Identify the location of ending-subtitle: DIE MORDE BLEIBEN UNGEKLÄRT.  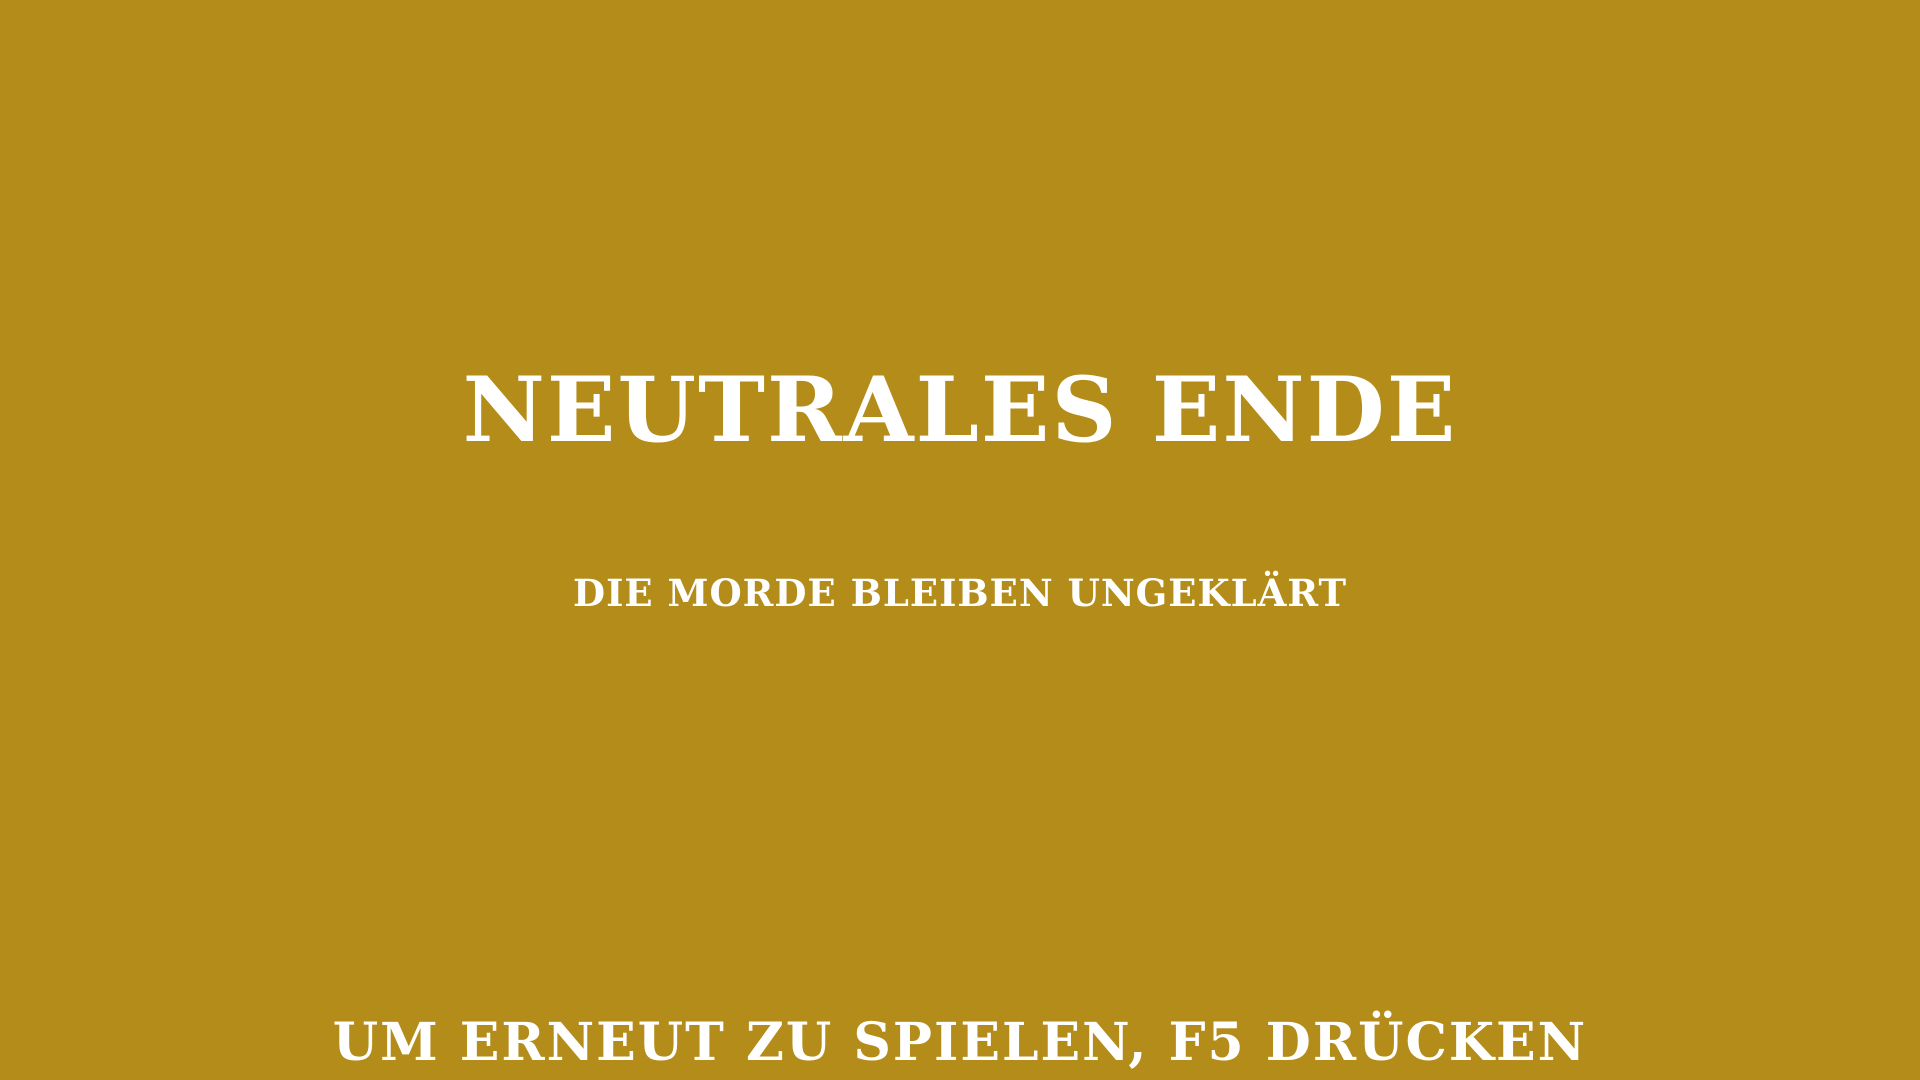
(960, 593).